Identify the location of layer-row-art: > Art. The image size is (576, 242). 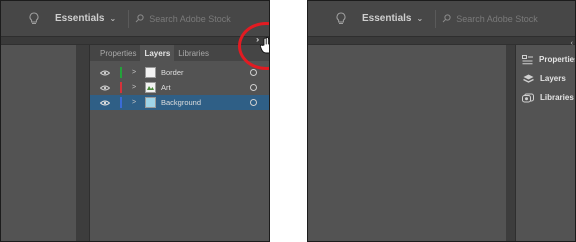
(179, 87).